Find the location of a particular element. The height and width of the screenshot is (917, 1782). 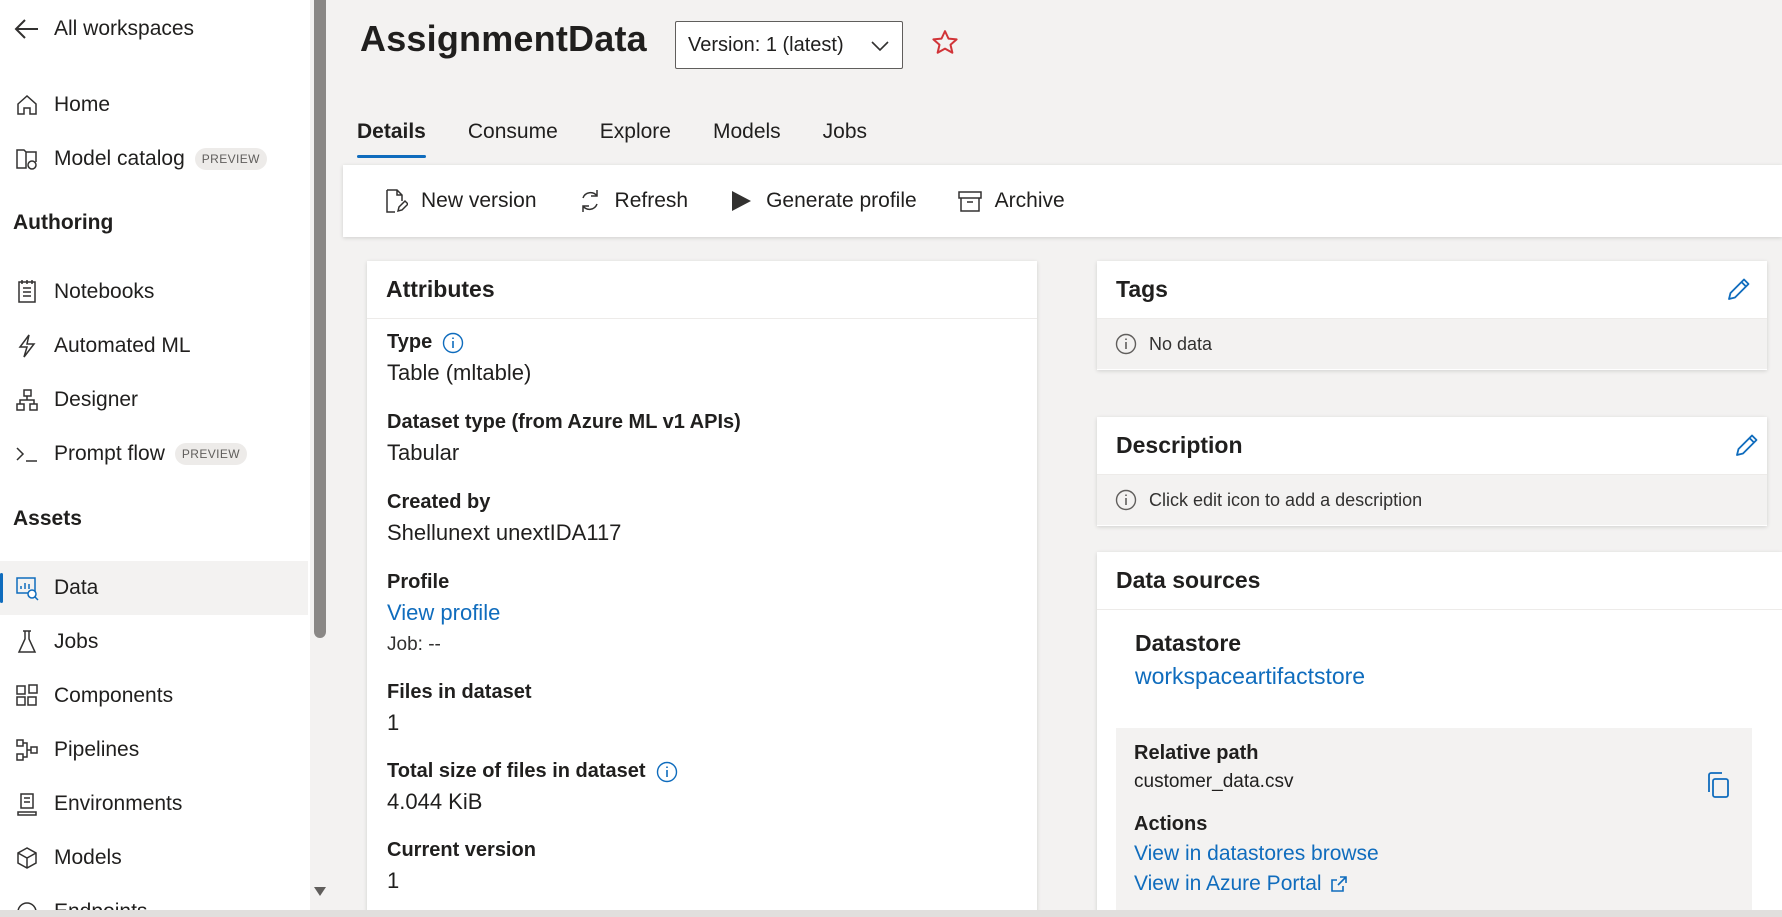

nav-item-label: Automated ML is located at coordinates (122, 345).